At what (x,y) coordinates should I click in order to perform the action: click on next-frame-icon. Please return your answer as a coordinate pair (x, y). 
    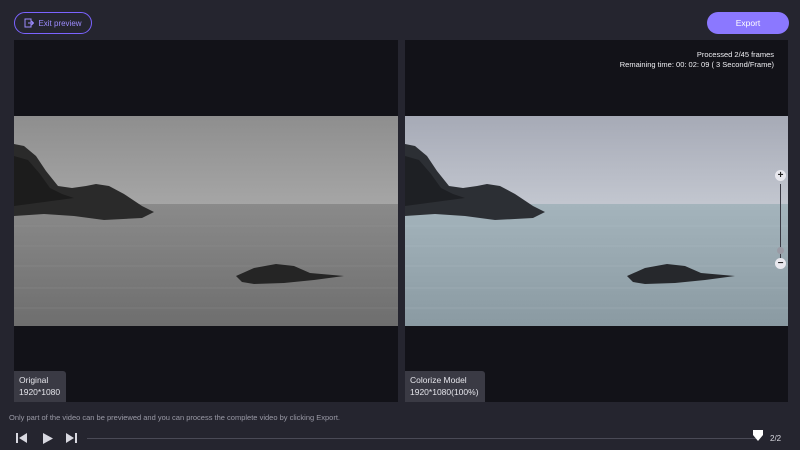
    Looking at the image, I should click on (71, 438).